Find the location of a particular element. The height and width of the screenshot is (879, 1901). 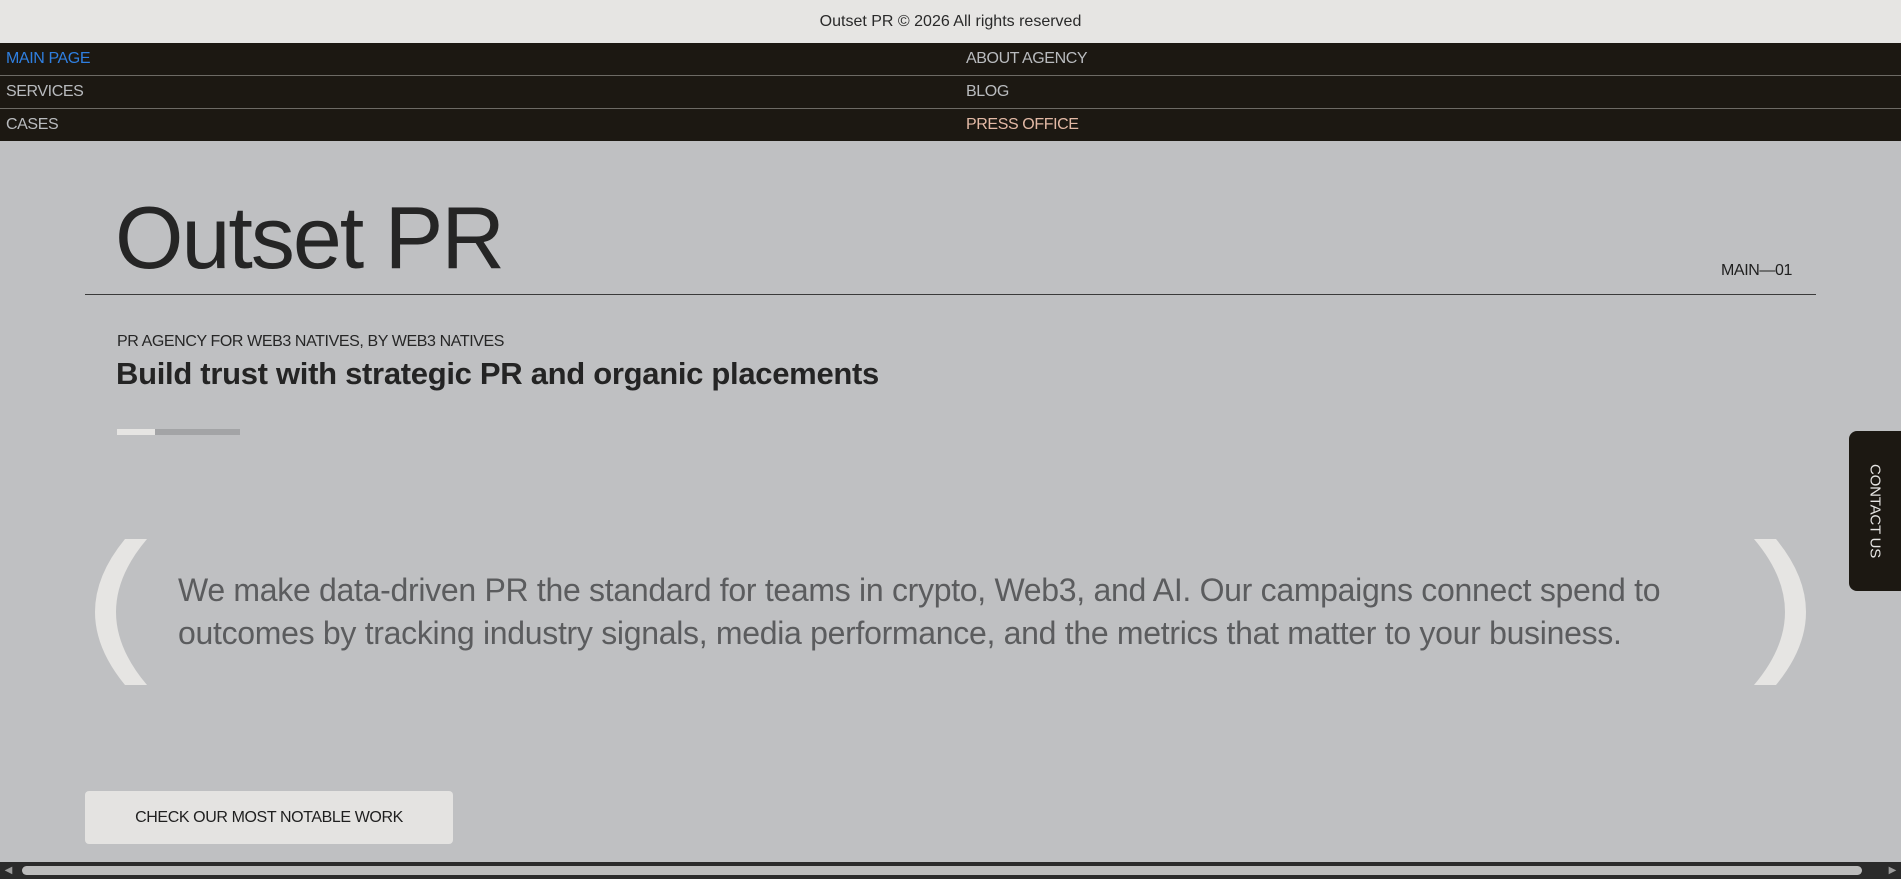

left-bracket-icon is located at coordinates (121, 612).